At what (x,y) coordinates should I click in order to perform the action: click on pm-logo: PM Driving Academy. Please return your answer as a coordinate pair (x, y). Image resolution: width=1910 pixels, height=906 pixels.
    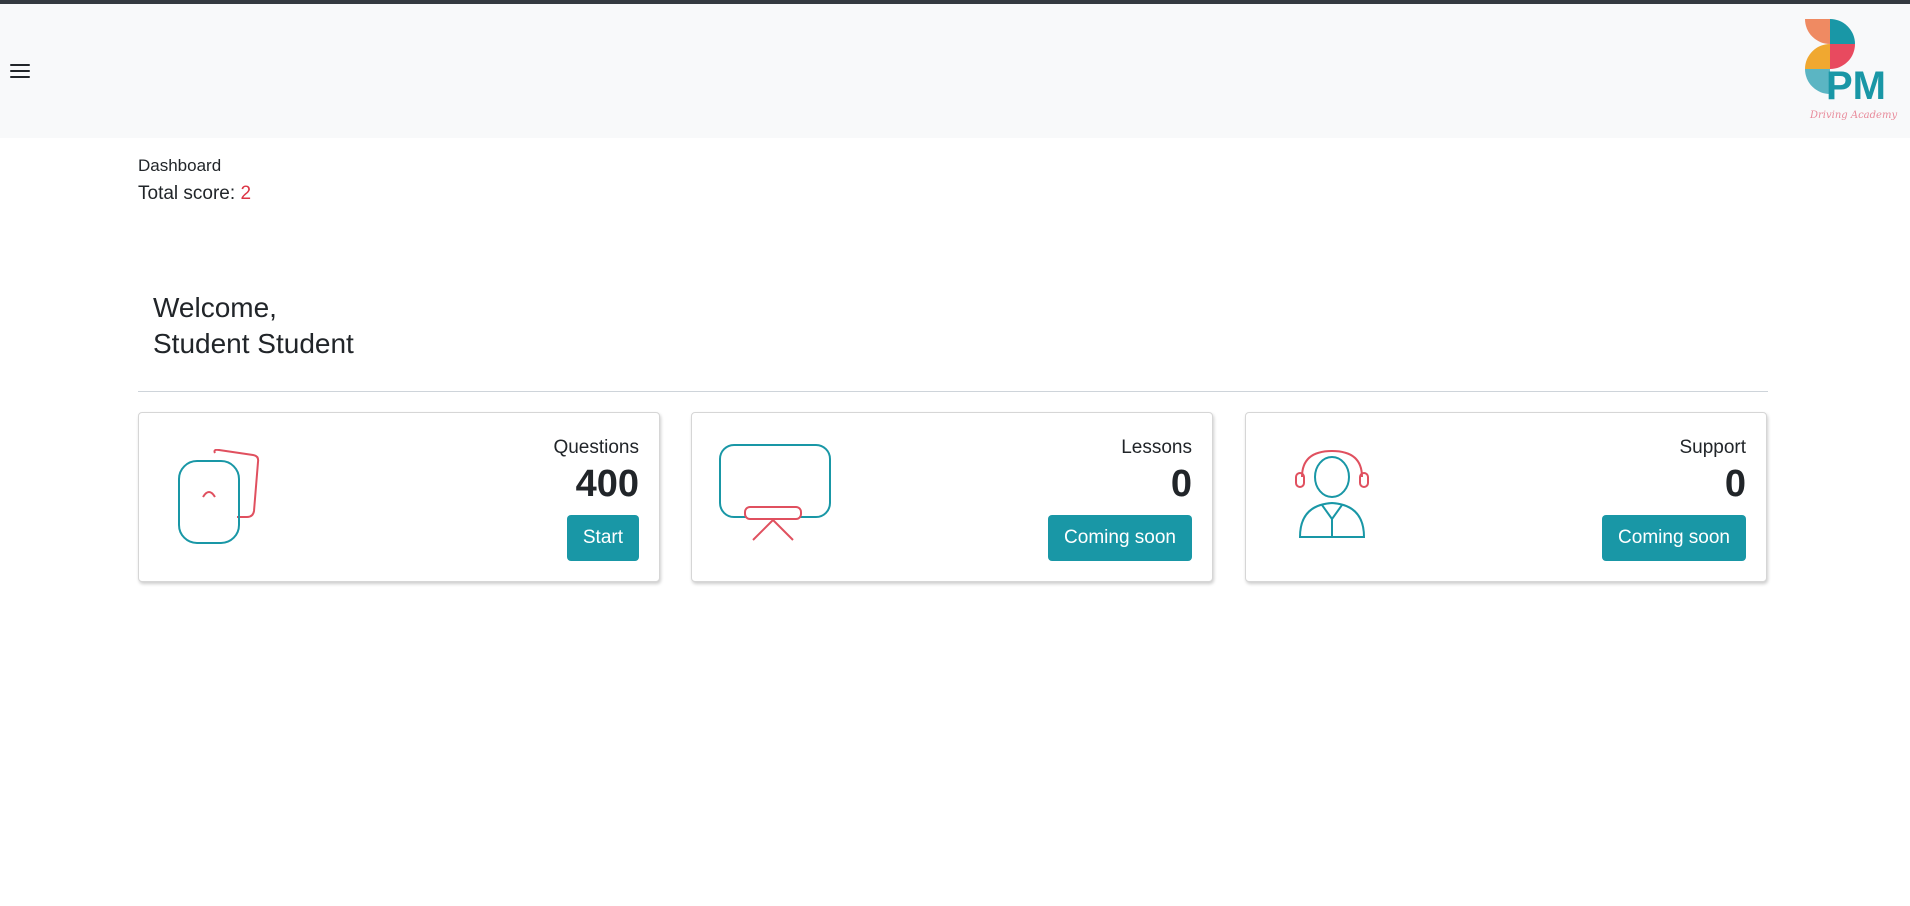
    Looking at the image, I should click on (1851, 70).